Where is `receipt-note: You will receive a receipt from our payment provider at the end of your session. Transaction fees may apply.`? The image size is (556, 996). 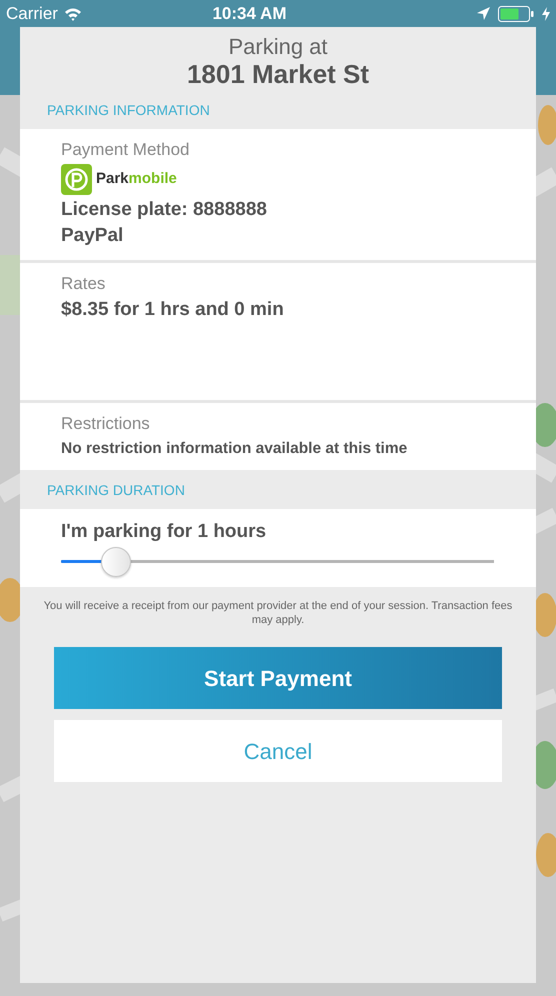 receipt-note: You will receive a receipt from our payment provider at the end of your session. Transaction fees may apply. is located at coordinates (278, 613).